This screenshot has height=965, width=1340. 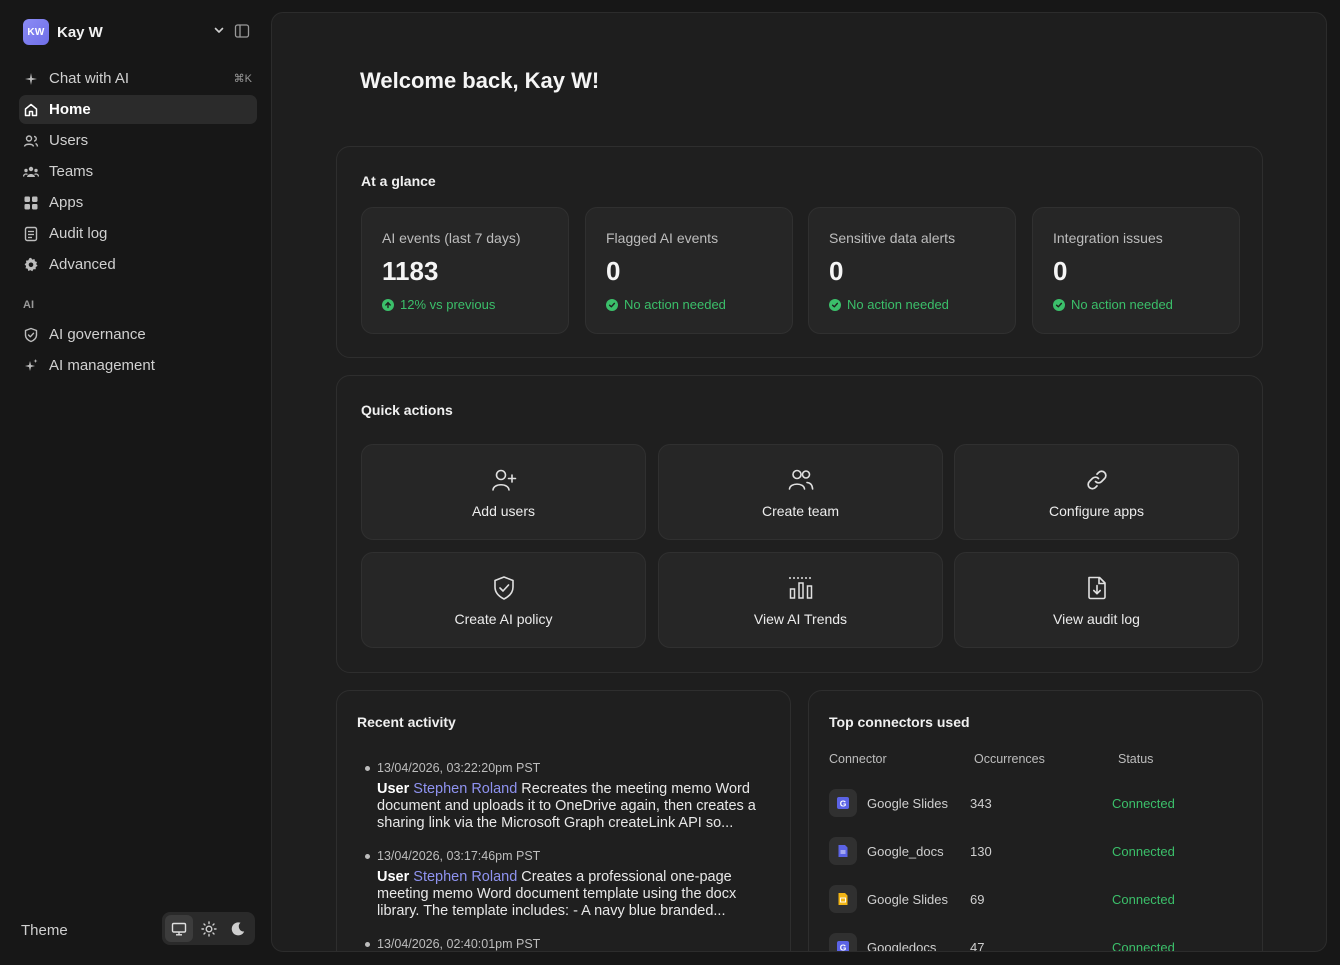 I want to click on team-icon, so click(x=801, y=480).